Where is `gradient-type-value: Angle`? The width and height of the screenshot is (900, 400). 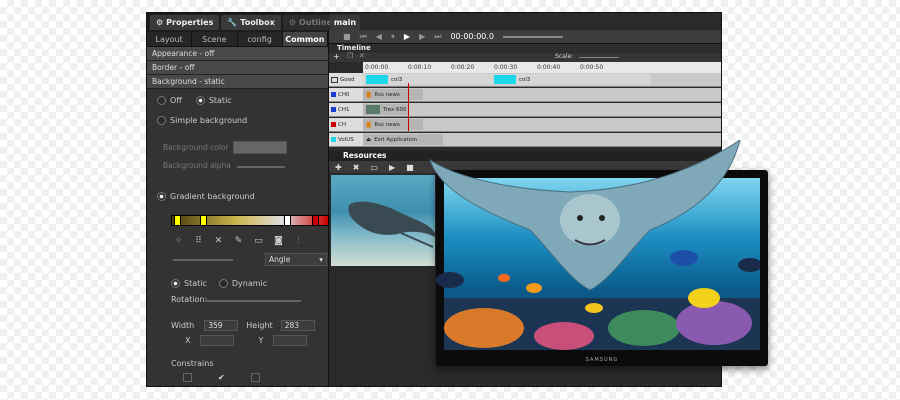
gradient-type-value: Angle is located at coordinates (280, 259).